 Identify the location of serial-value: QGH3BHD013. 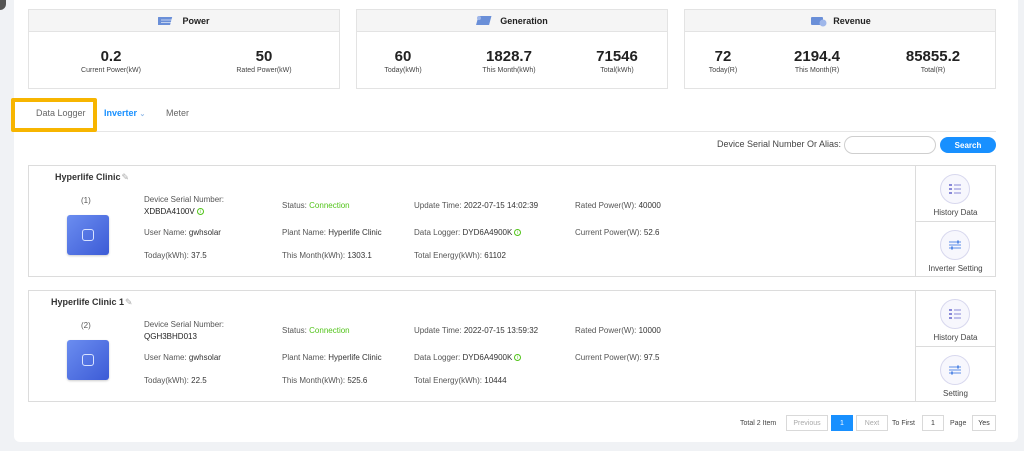
(170, 336).